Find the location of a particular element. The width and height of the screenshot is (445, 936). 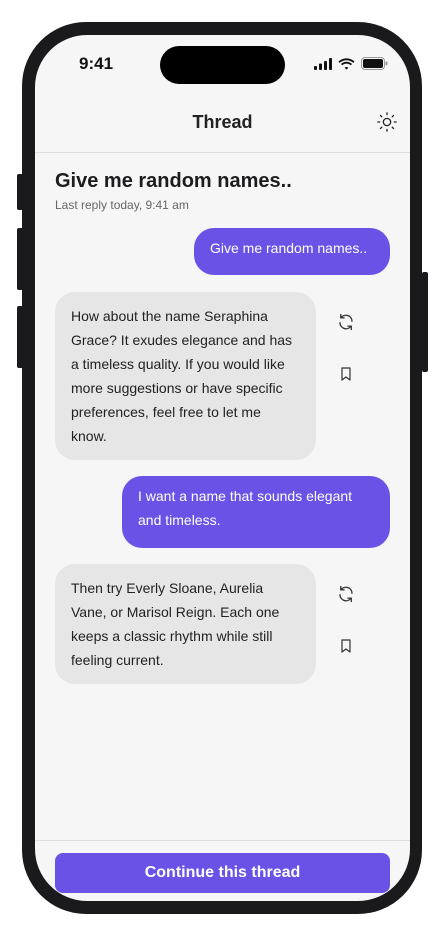

power-button is located at coordinates (425, 322).